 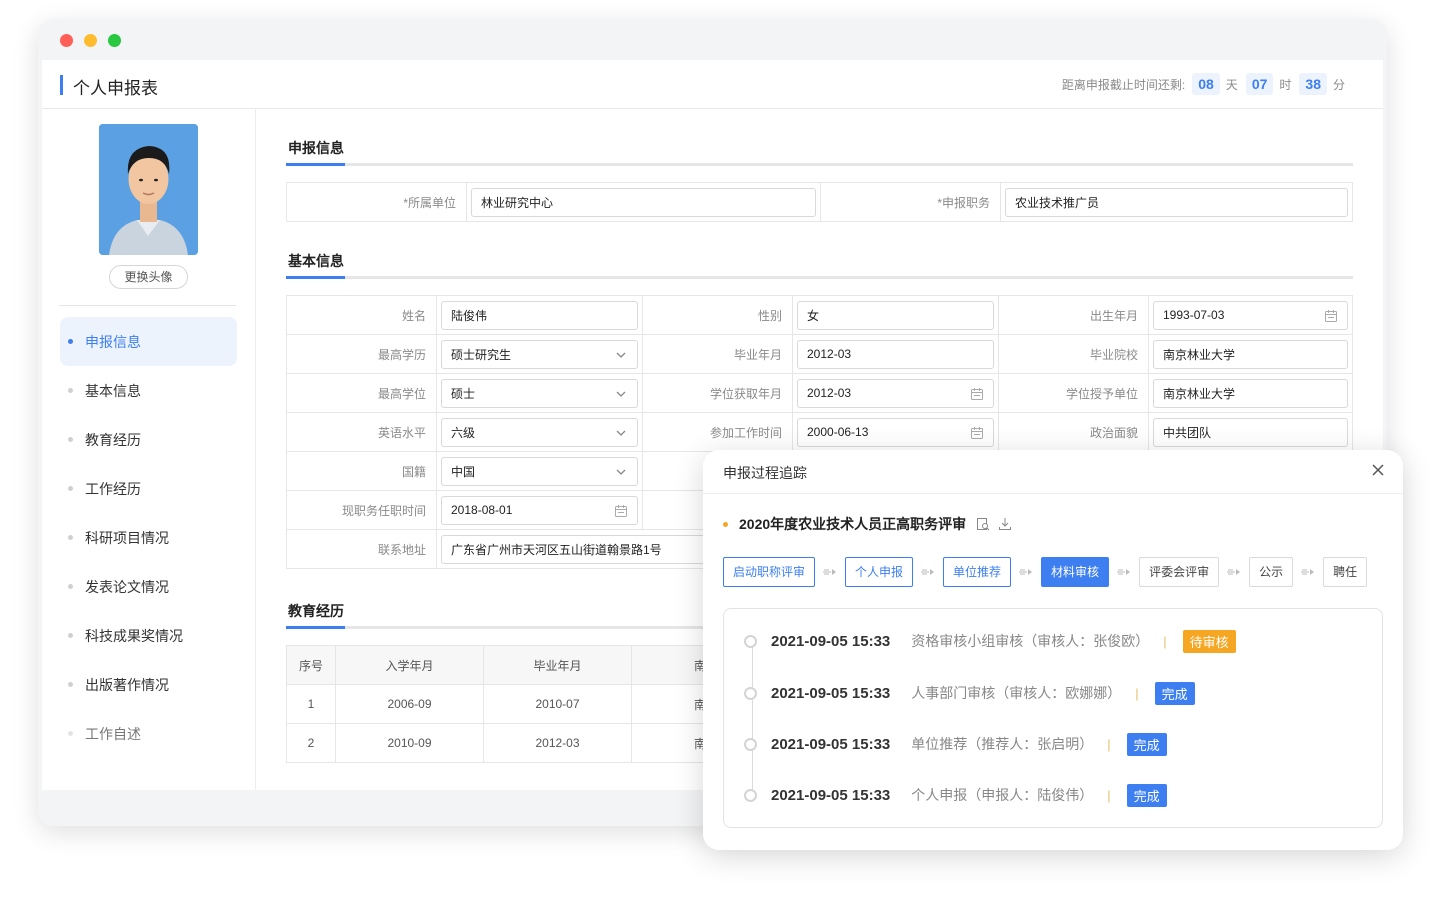 What do you see at coordinates (409, 704) in the screenshot?
I see `cell-start: 2006-09` at bounding box center [409, 704].